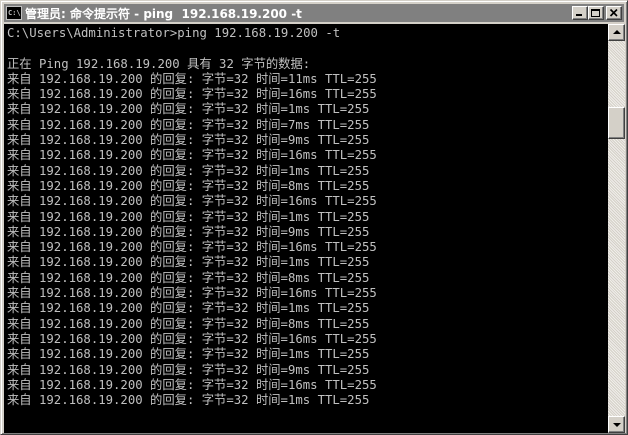 The height and width of the screenshot is (435, 628). I want to click on minimize-button, so click(580, 13).